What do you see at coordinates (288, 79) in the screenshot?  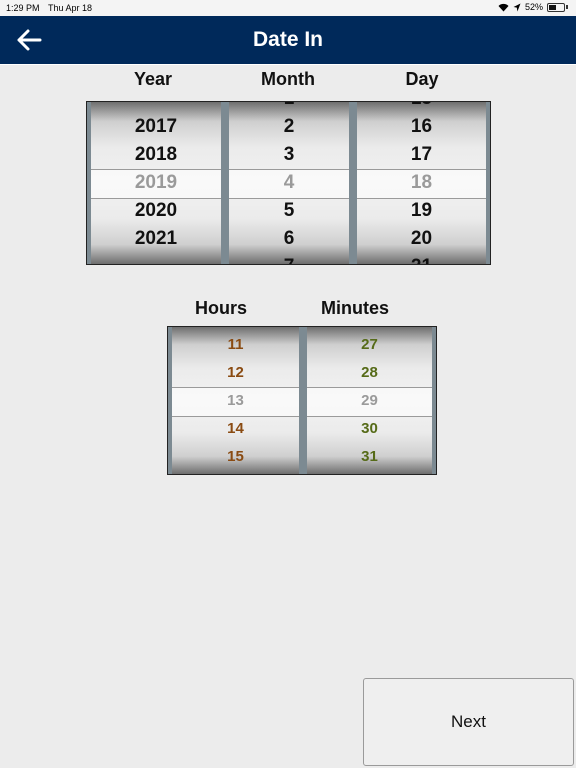 I see `month-header: Month` at bounding box center [288, 79].